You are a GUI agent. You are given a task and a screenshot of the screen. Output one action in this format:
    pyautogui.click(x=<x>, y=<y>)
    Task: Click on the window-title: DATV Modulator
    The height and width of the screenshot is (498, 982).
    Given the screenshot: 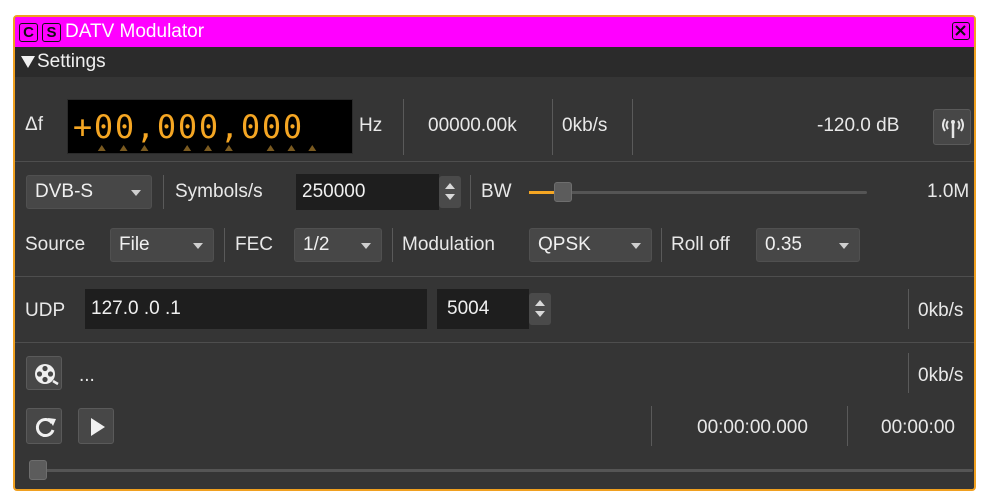 What is the action you would take?
    pyautogui.click(x=135, y=31)
    